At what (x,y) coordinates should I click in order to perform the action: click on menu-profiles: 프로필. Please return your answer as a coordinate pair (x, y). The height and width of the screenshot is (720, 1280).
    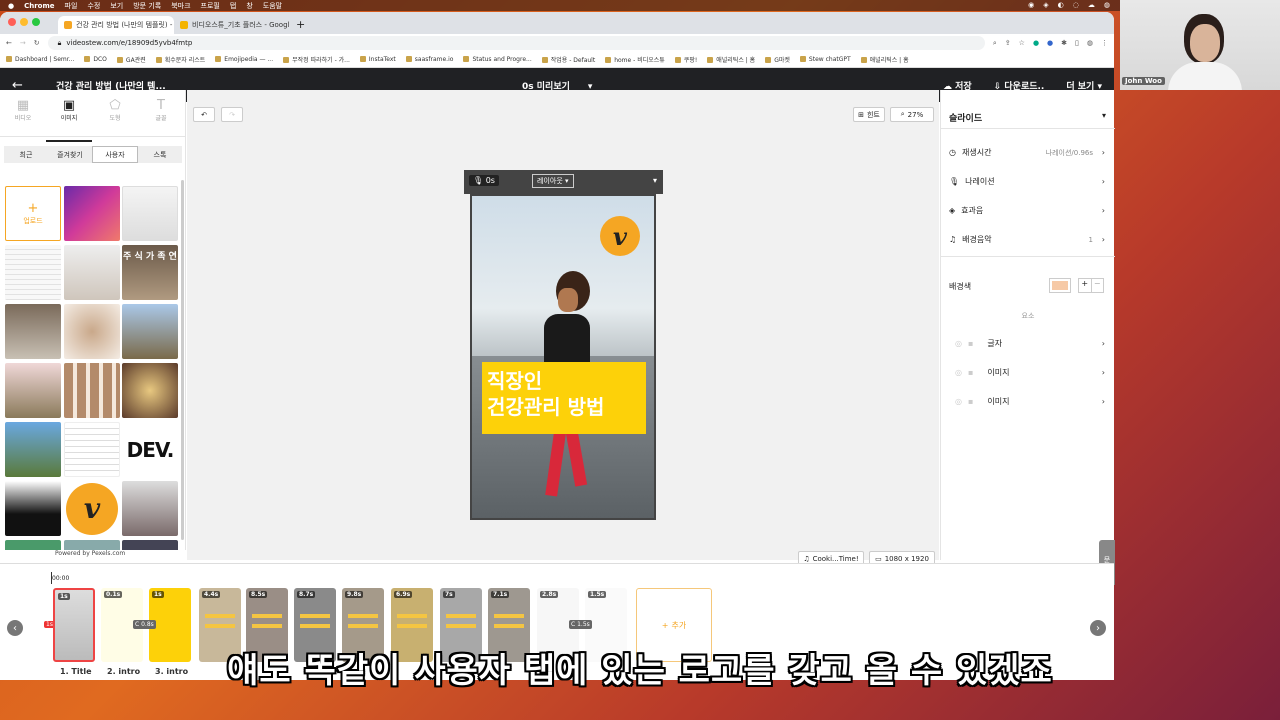
    Looking at the image, I should click on (210, 6).